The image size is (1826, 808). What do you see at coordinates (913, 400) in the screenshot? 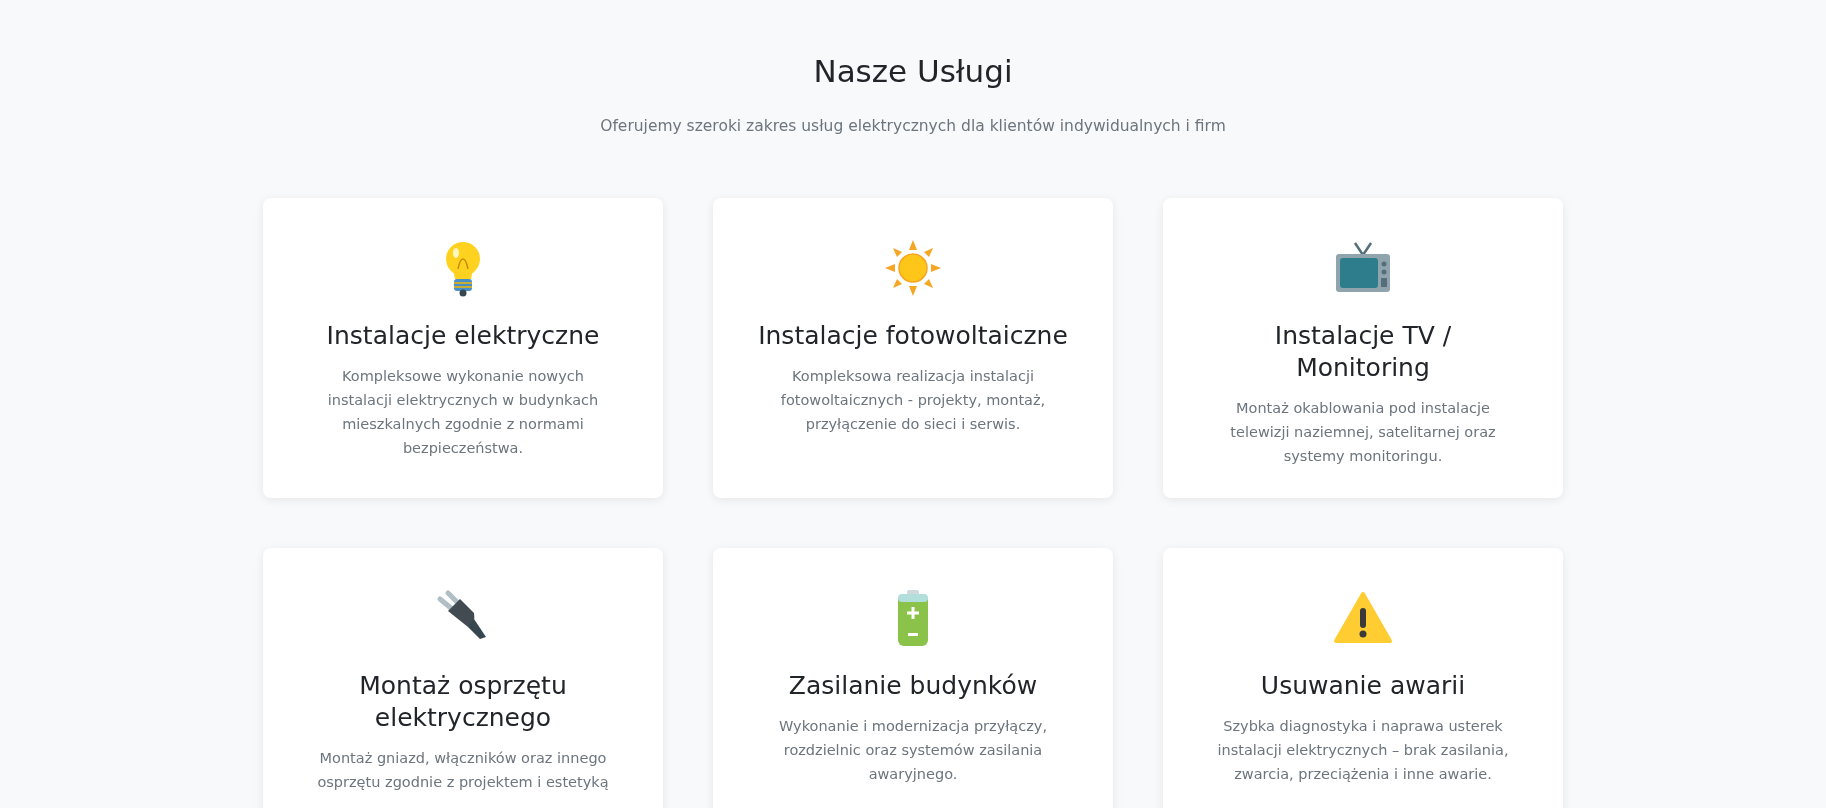
I see `service-description: Kompleksowa realizacja instalacji fotowoltaicznych - projekty, montaż, przyłączenie do sieci i serwis.` at bounding box center [913, 400].